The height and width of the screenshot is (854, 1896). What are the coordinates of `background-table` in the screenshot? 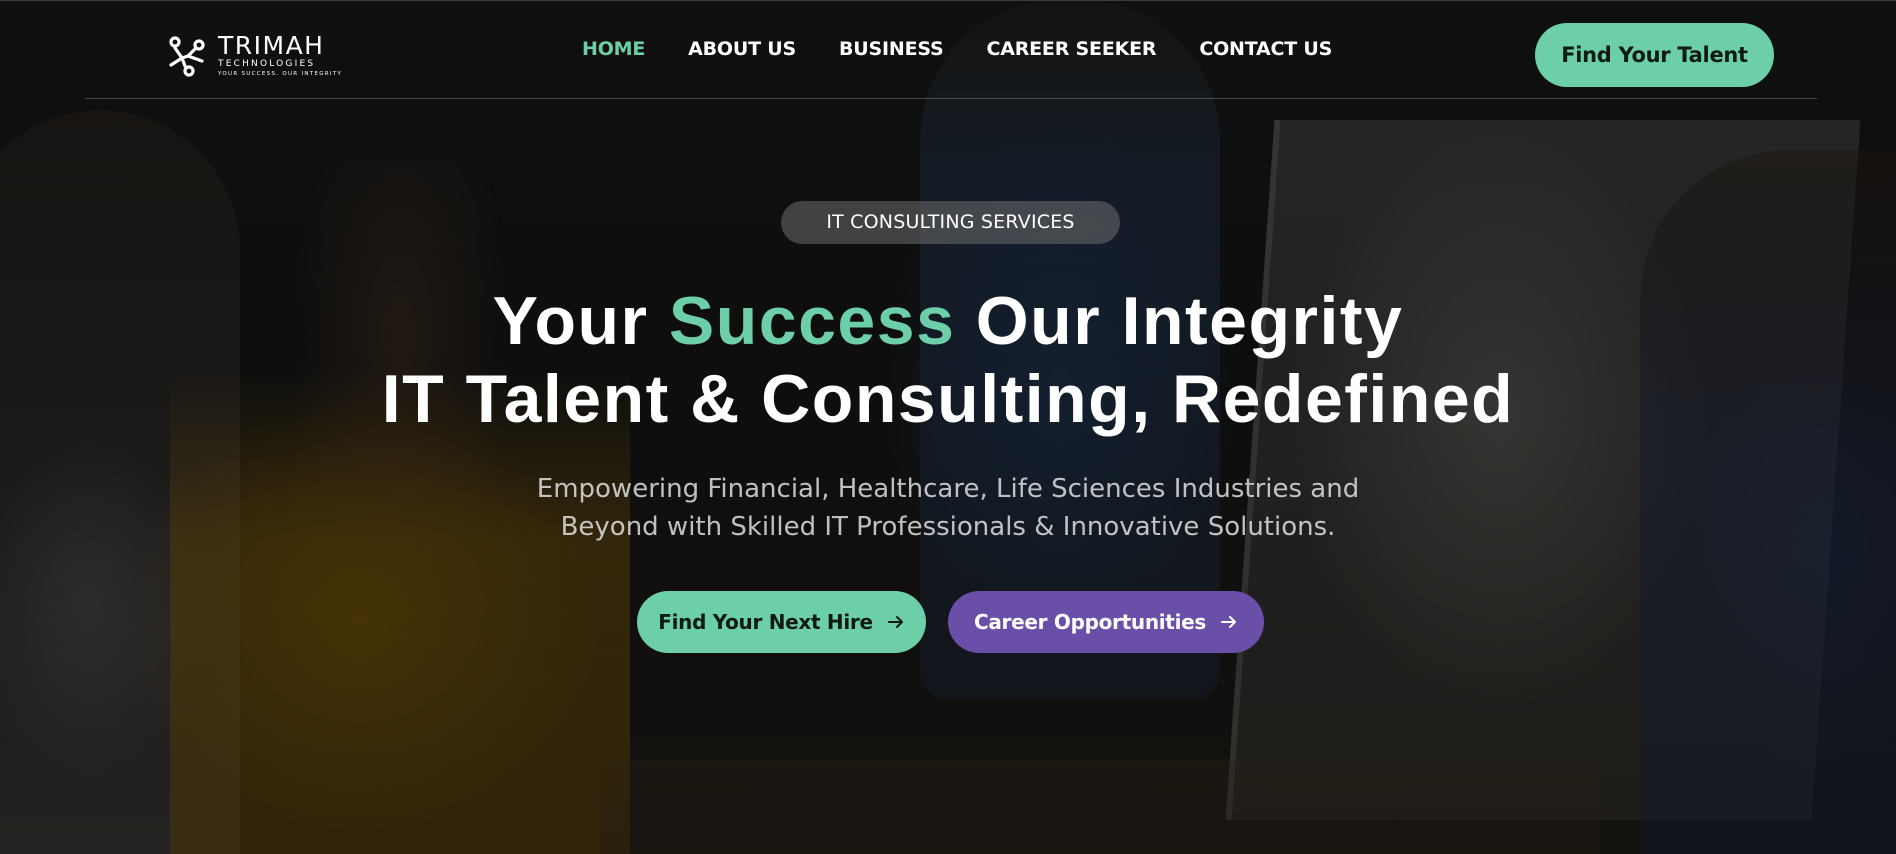 It's located at (1100, 807).